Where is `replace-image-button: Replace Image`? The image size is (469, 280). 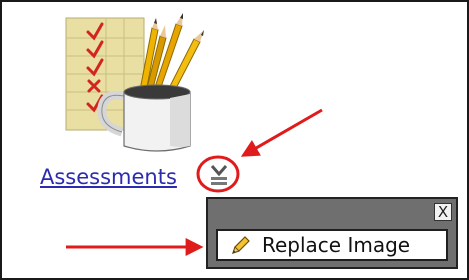
replace-image-button: Replace Image is located at coordinates (332, 245).